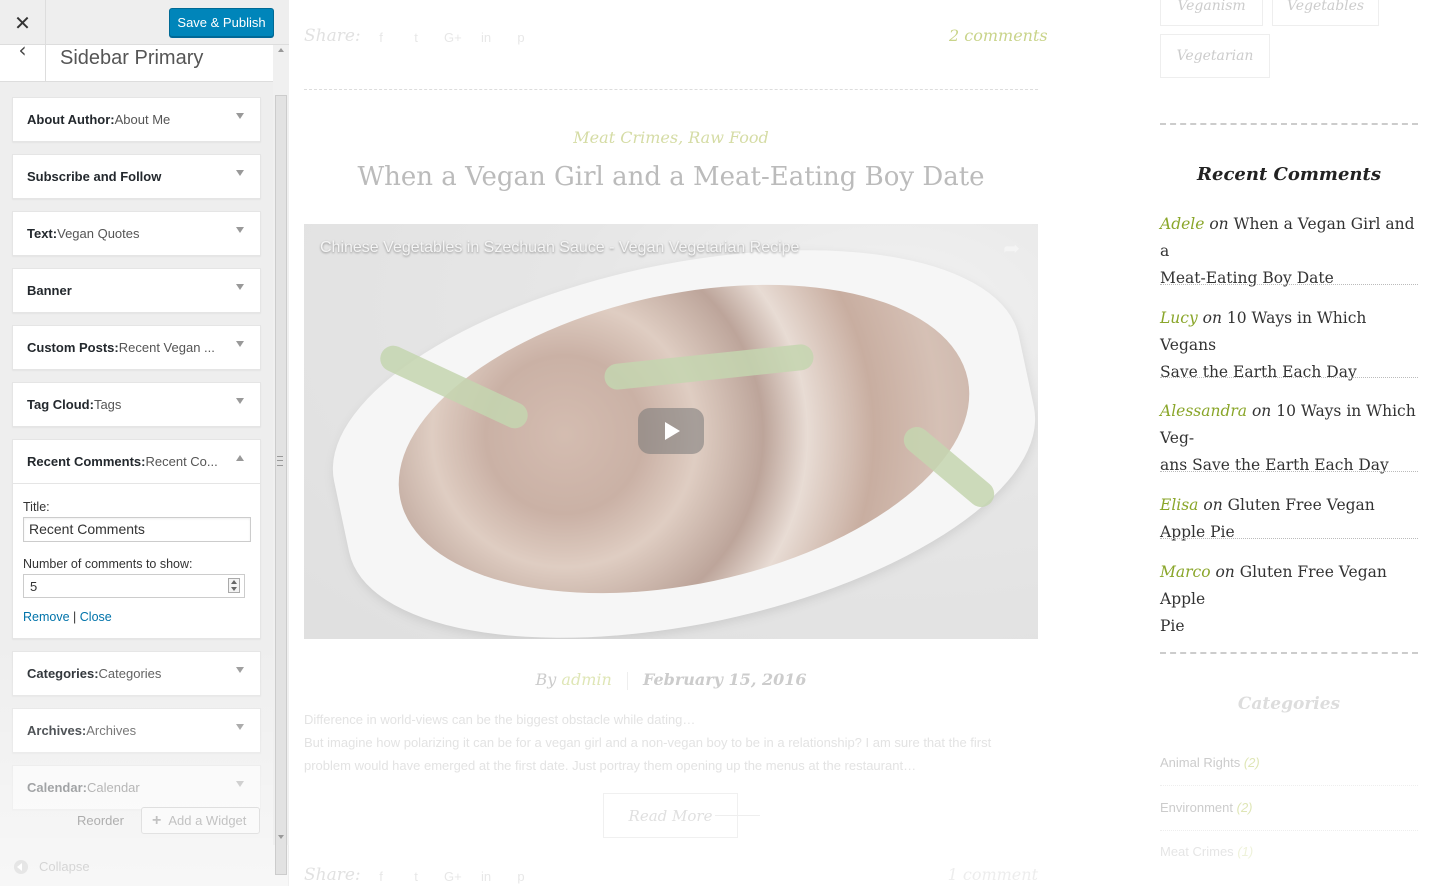 This screenshot has height=886, width=1433. I want to click on remove-link: Remove, so click(46, 617).